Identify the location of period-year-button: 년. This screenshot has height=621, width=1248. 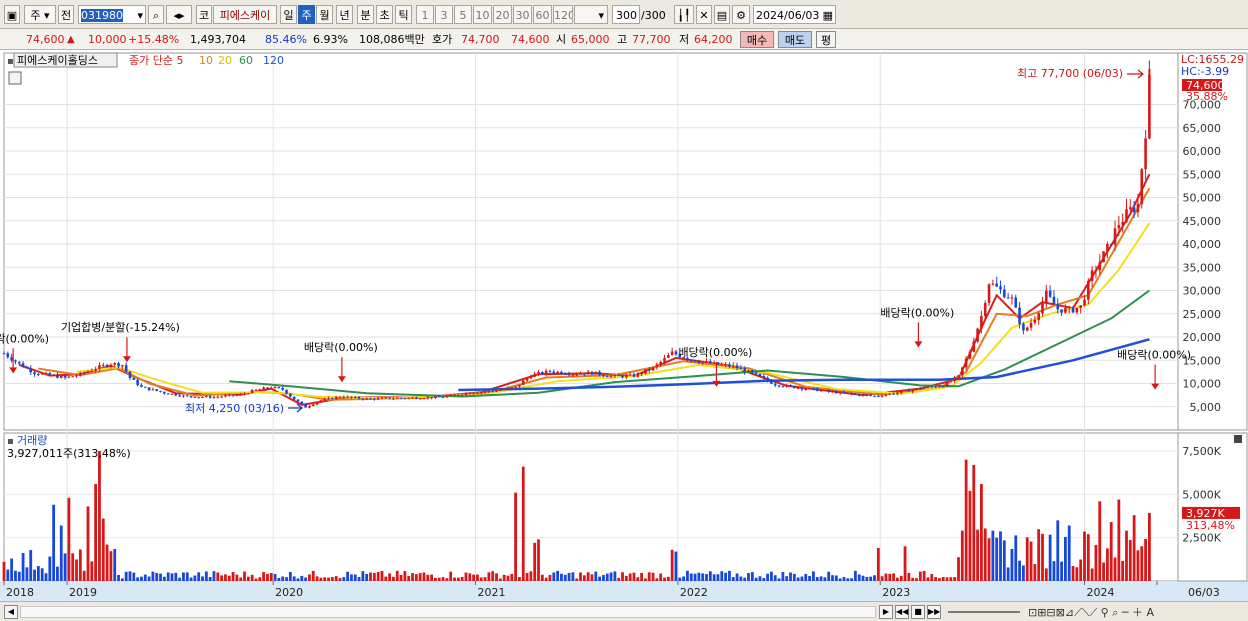
(344, 14).